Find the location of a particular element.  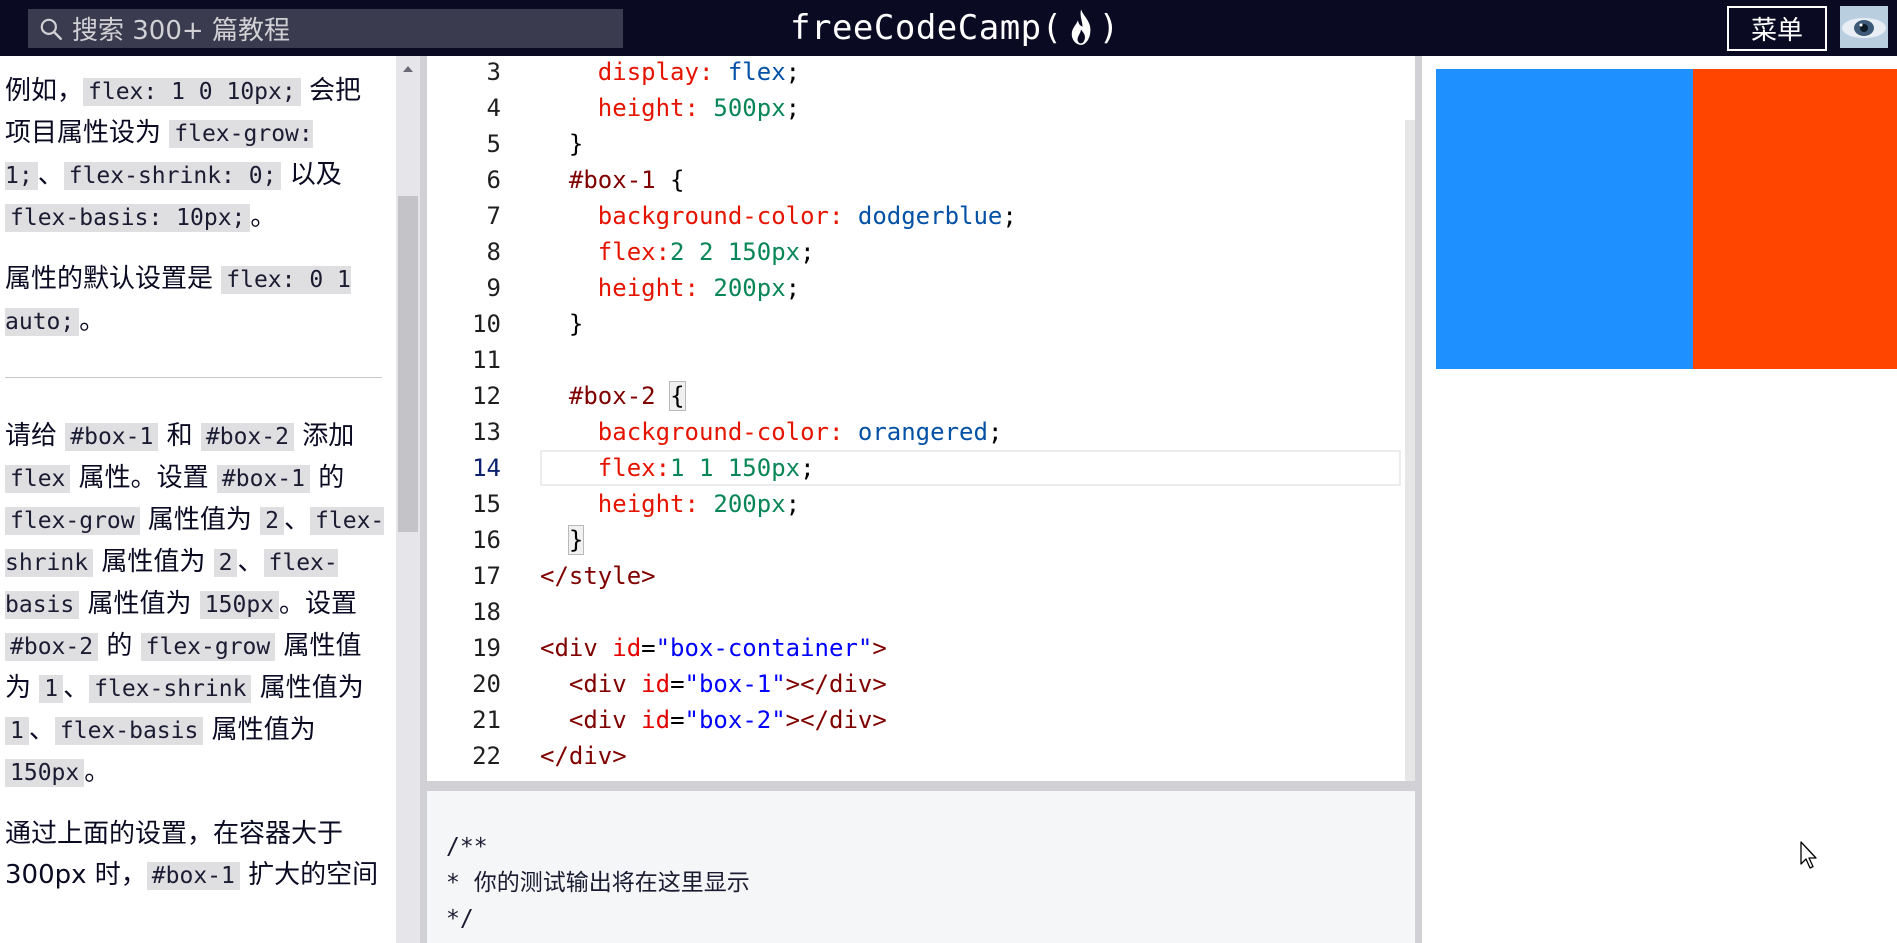

code-line: 11 is located at coordinates (921, 360).